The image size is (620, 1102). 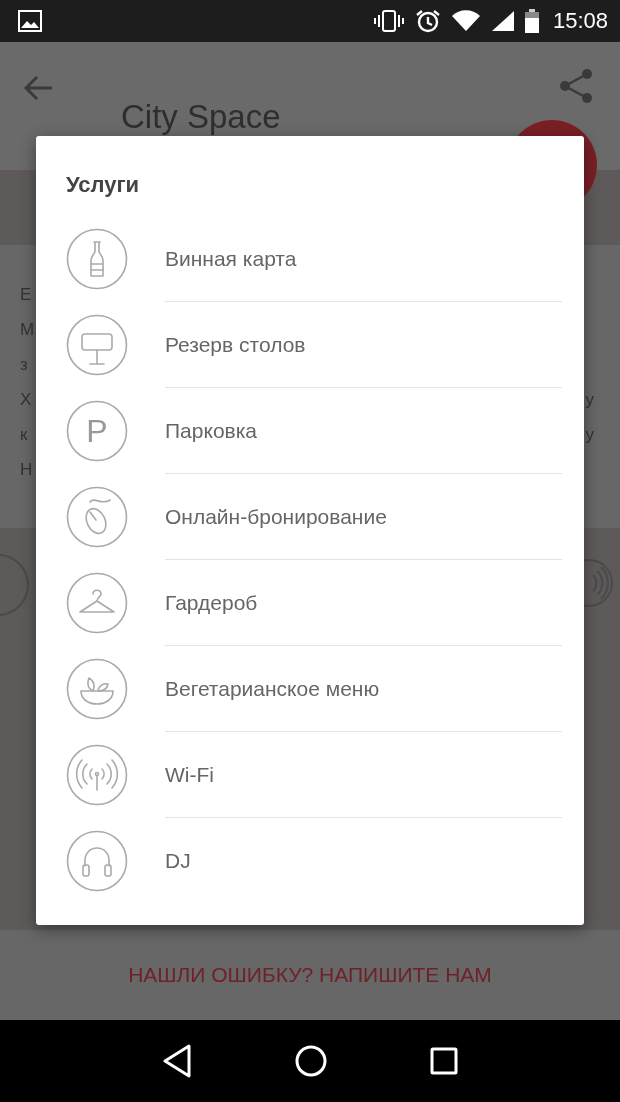 I want to click on home-icon, so click(x=311, y=1061).